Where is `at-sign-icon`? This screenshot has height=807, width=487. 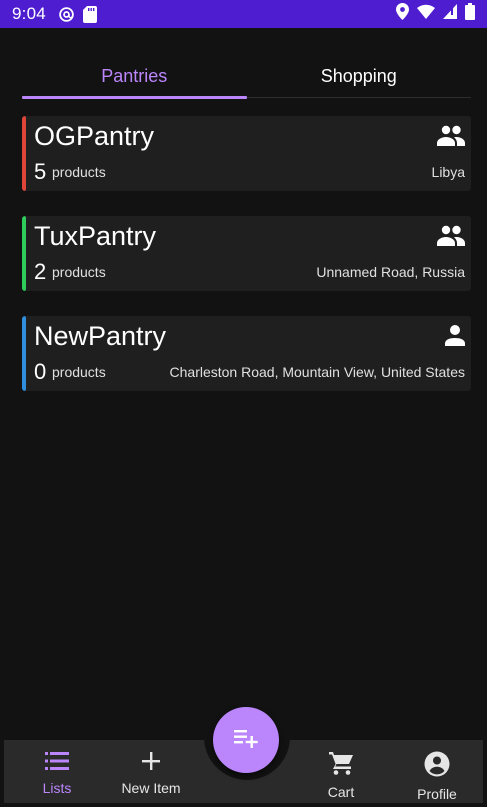 at-sign-icon is located at coordinates (66, 14).